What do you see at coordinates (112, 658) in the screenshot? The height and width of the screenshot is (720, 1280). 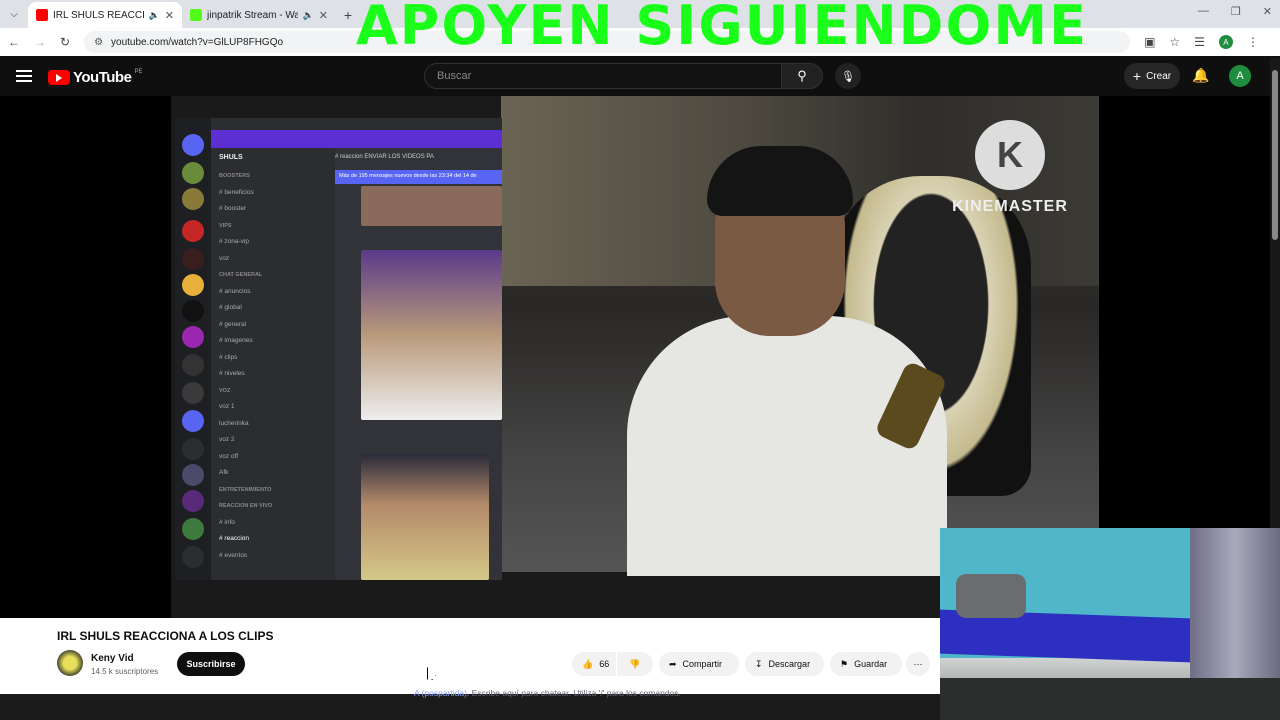 I see `channel-name: Keny Vid` at bounding box center [112, 658].